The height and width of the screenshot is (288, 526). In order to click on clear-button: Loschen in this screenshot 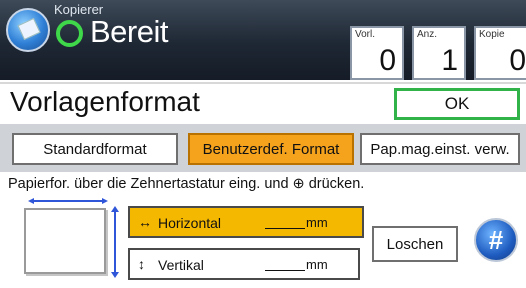, I will do `click(415, 244)`.